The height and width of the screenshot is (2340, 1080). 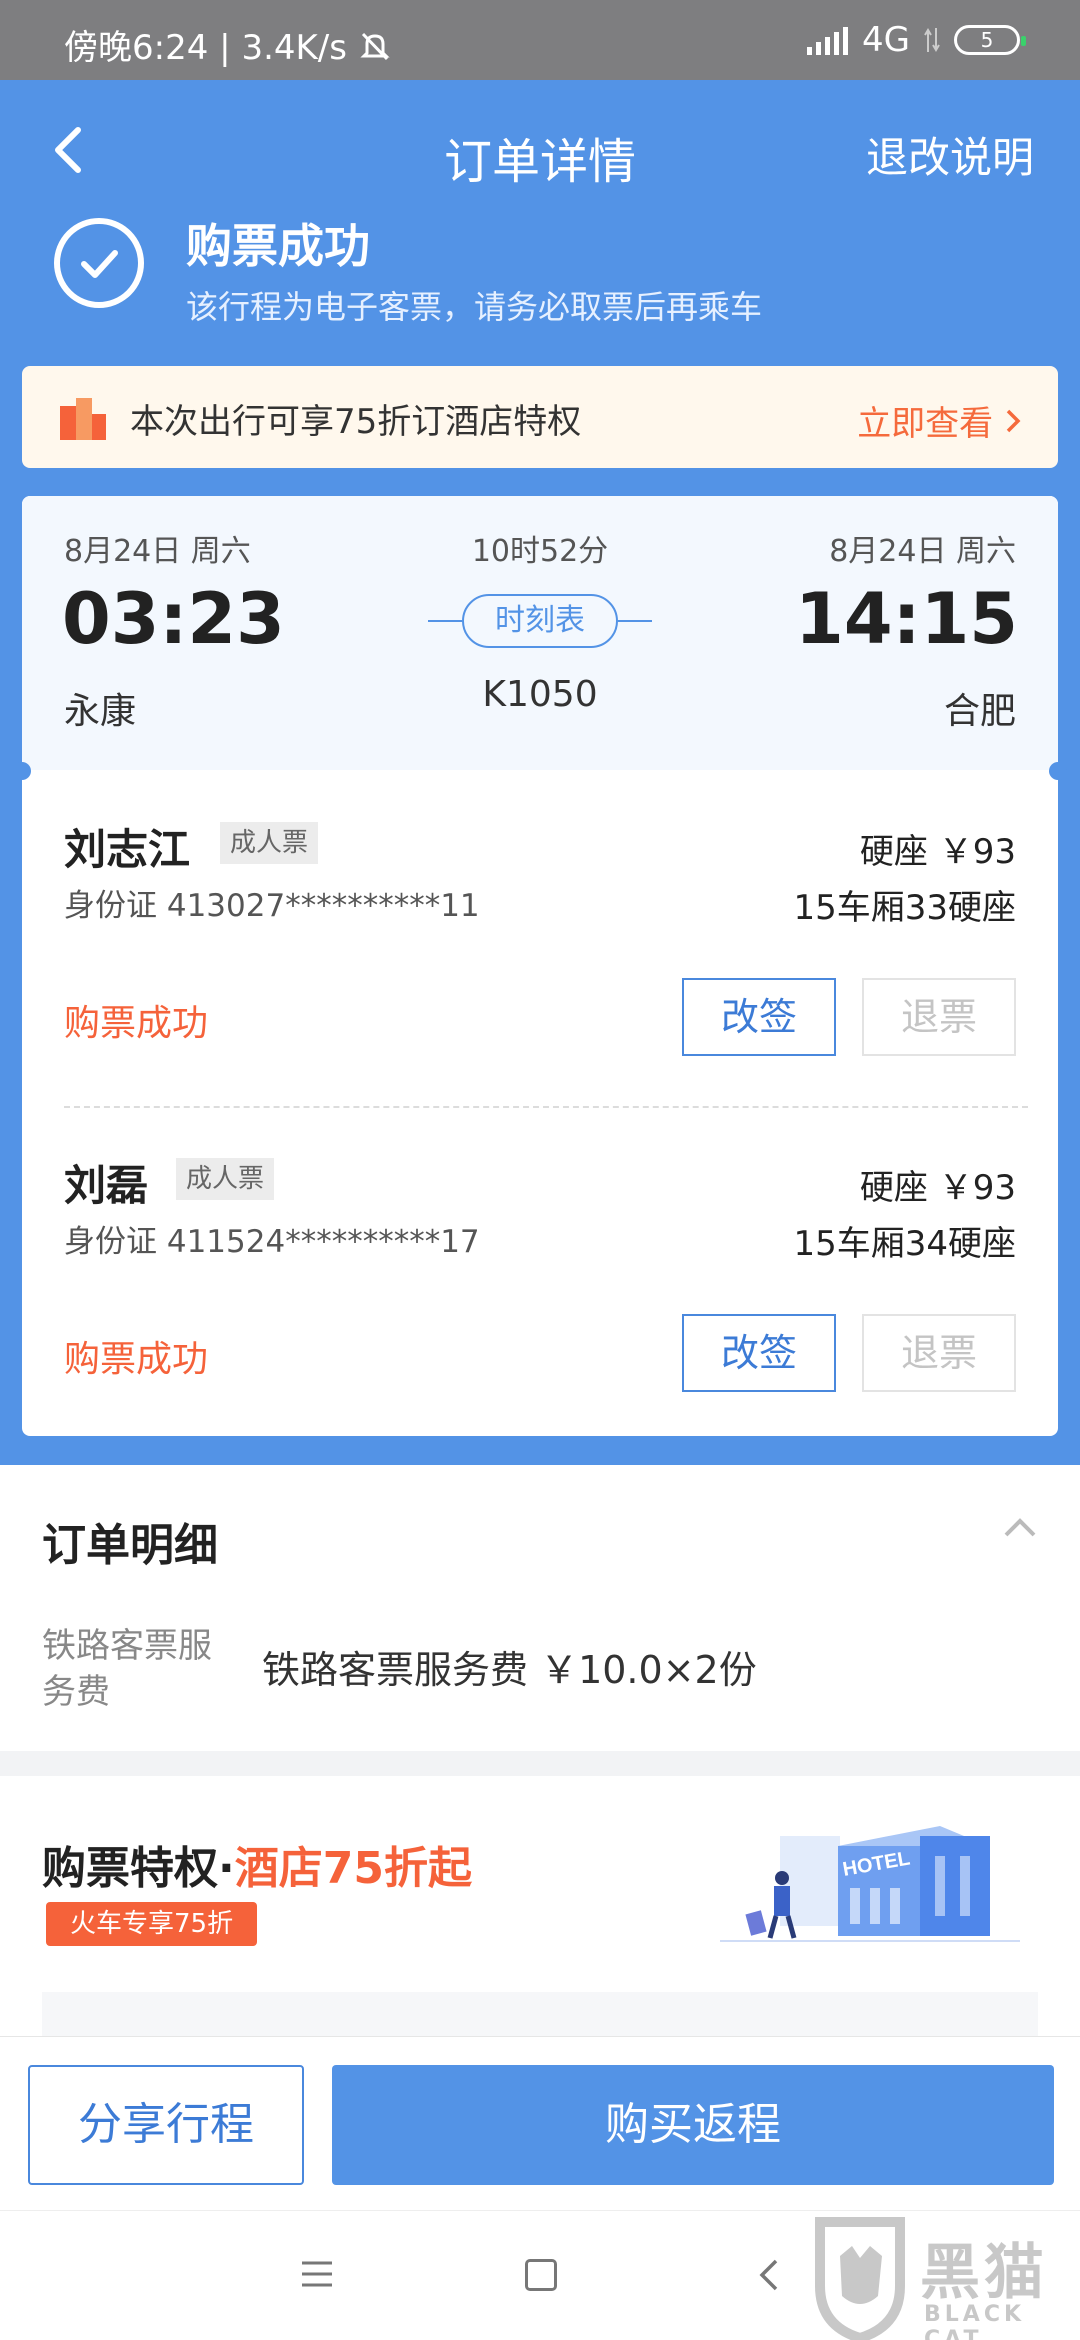 I want to click on check-circle-icon, so click(x=99, y=263).